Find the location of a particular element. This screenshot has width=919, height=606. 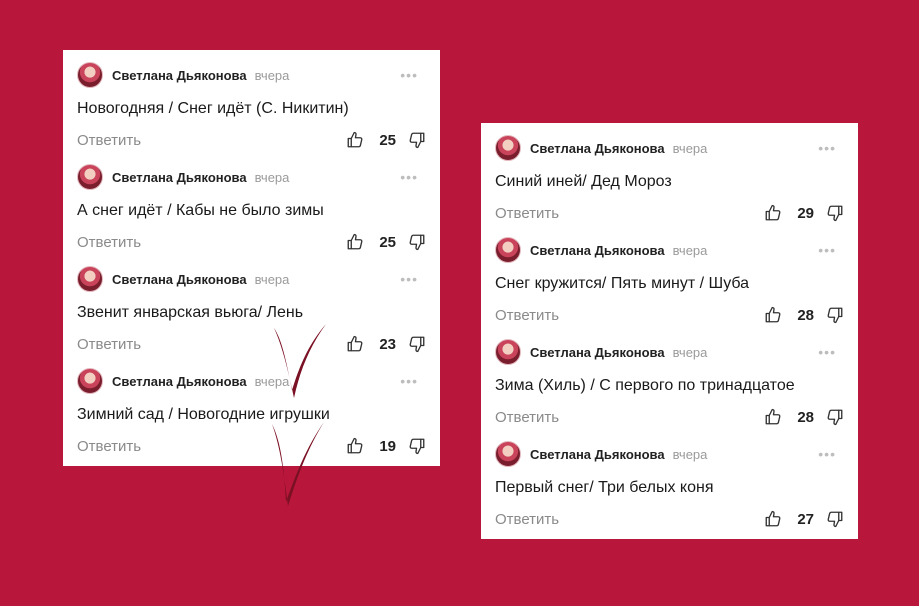

like-count: 19 is located at coordinates (387, 446).